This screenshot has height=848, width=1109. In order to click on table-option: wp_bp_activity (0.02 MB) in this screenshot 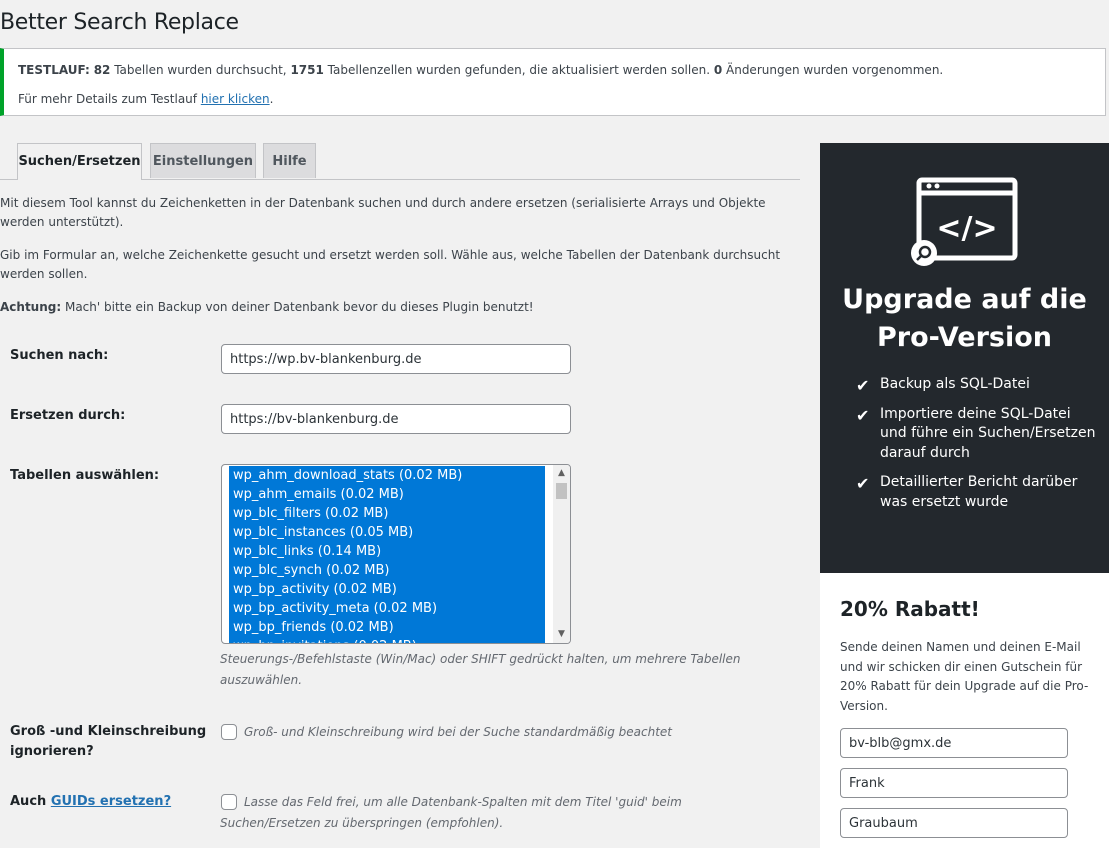, I will do `click(387, 589)`.